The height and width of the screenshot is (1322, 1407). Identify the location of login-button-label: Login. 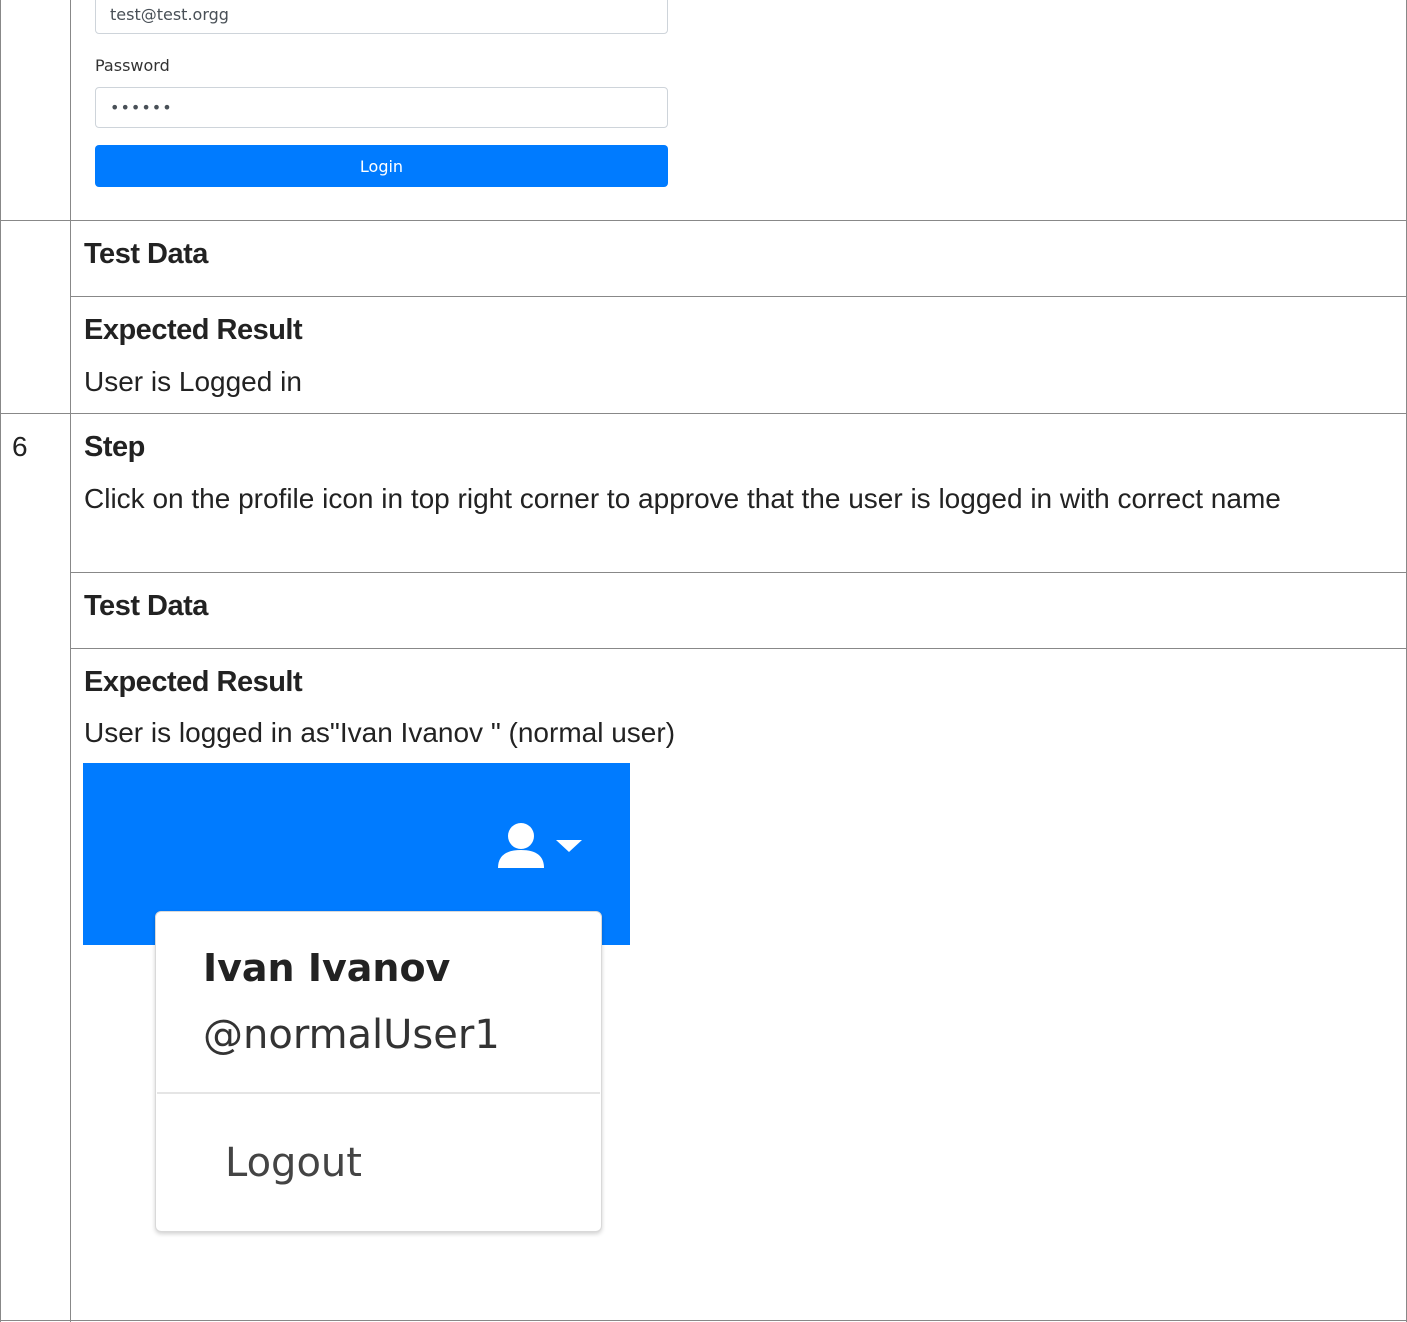
(381, 166).